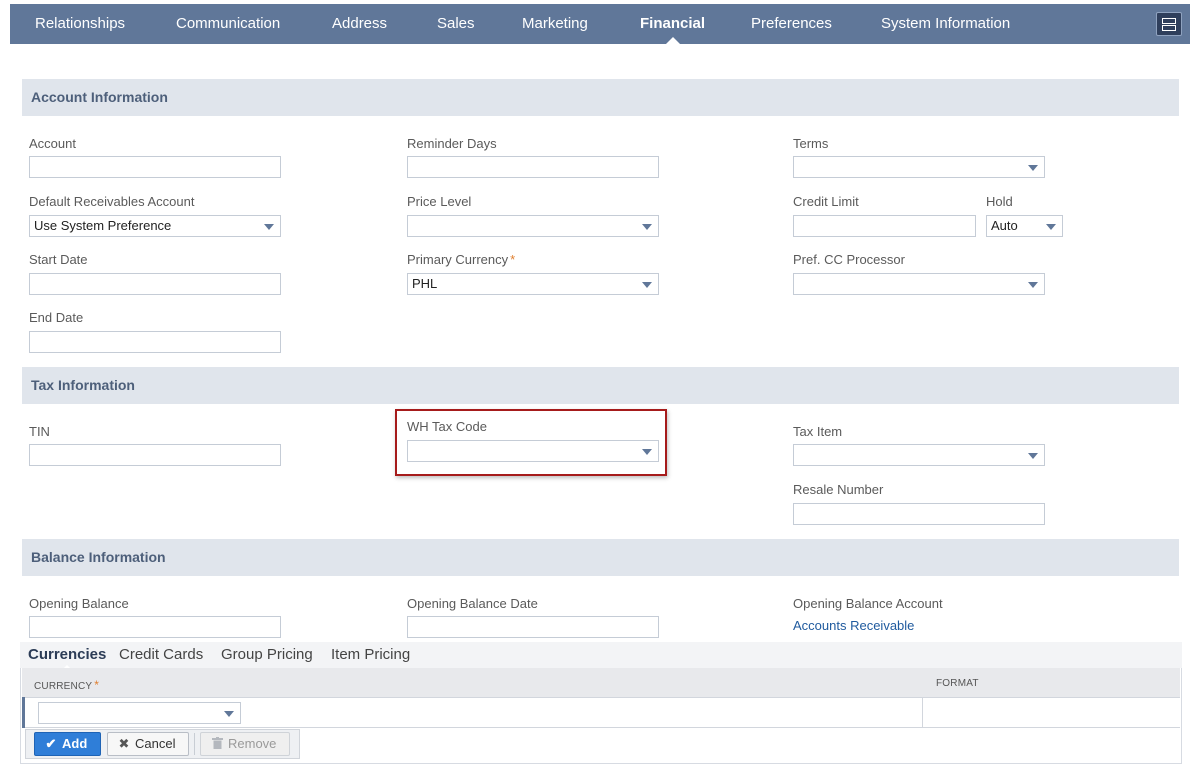  What do you see at coordinates (838, 489) in the screenshot?
I see `resale-number-label: Resale Number` at bounding box center [838, 489].